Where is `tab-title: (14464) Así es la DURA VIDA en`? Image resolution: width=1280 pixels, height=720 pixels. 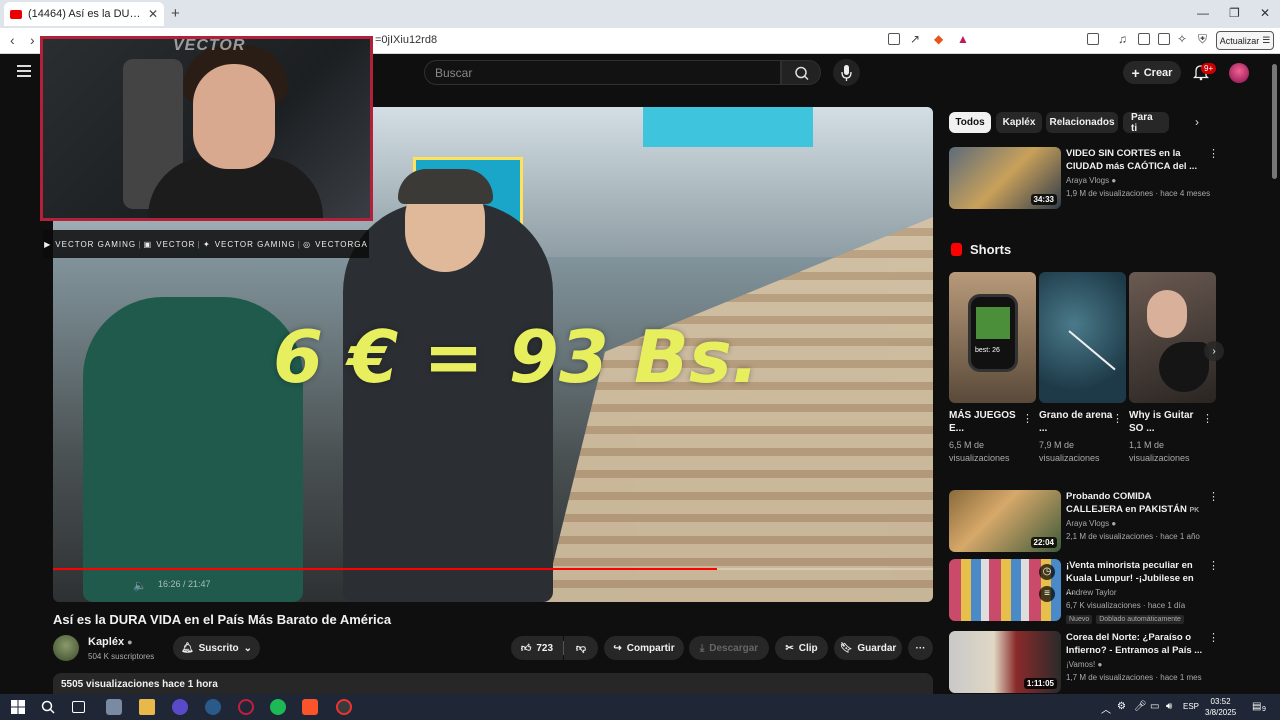
tab-title: (14464) Así es la DURA VIDA en is located at coordinates (85, 14).